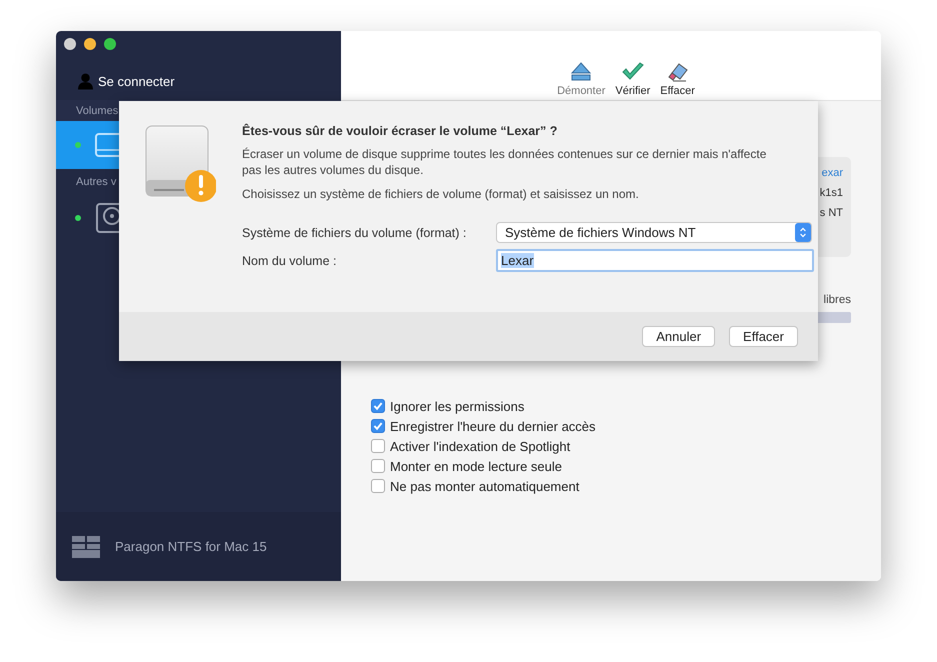 This screenshot has width=937, height=662. What do you see at coordinates (485, 486) in the screenshot?
I see `option-label: Ne pas monter automatiquement` at bounding box center [485, 486].